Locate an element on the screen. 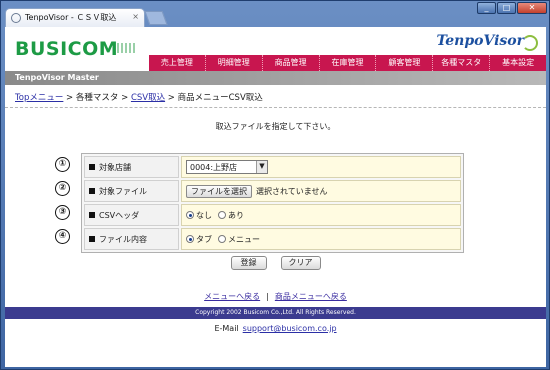 The width and height of the screenshot is (550, 370). close-window-button: ✕ is located at coordinates (532, 8).